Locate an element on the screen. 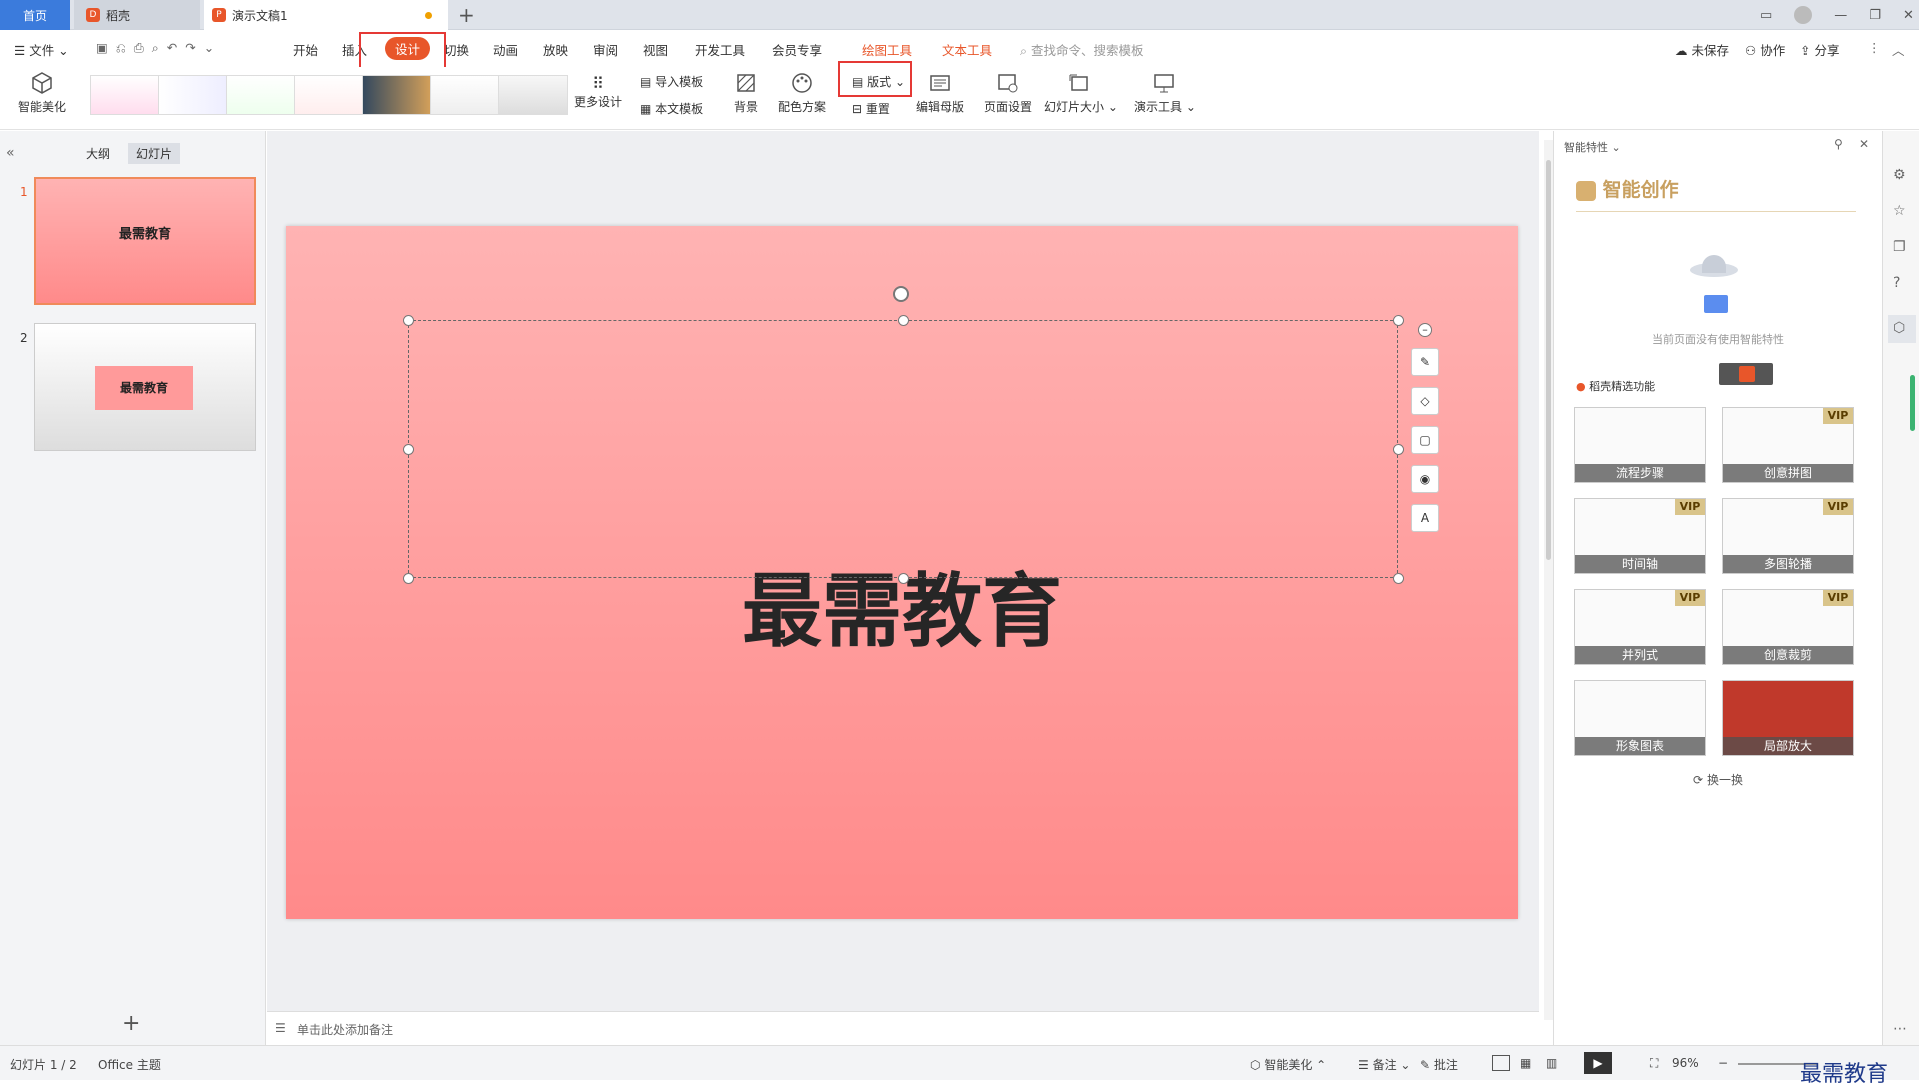  card-local-zoom: 局部放大 is located at coordinates (1788, 718).